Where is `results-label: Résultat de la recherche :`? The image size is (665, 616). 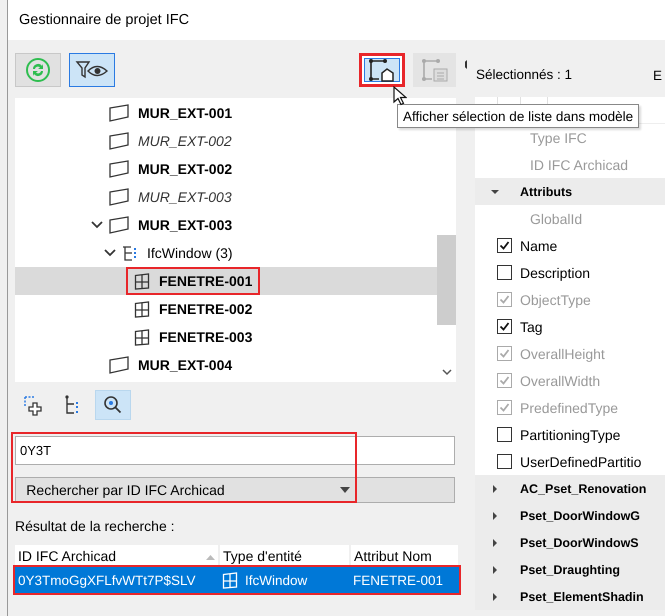
results-label: Résultat de la recherche : is located at coordinates (95, 527).